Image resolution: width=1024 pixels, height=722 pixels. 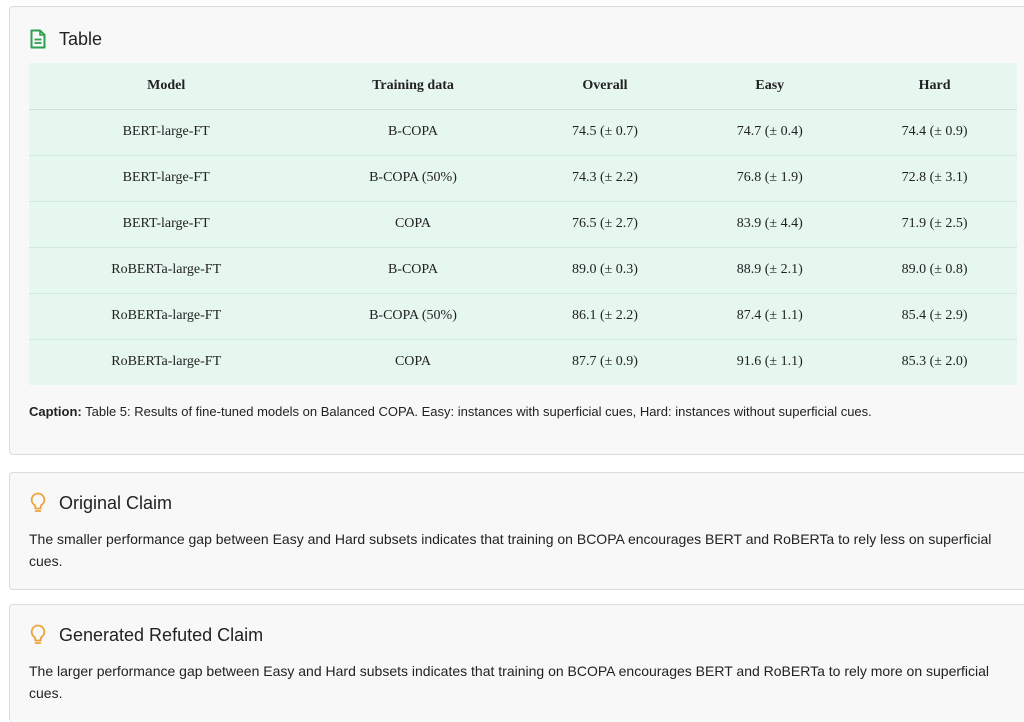 What do you see at coordinates (770, 86) in the screenshot?
I see `column-header-easy: Easy` at bounding box center [770, 86].